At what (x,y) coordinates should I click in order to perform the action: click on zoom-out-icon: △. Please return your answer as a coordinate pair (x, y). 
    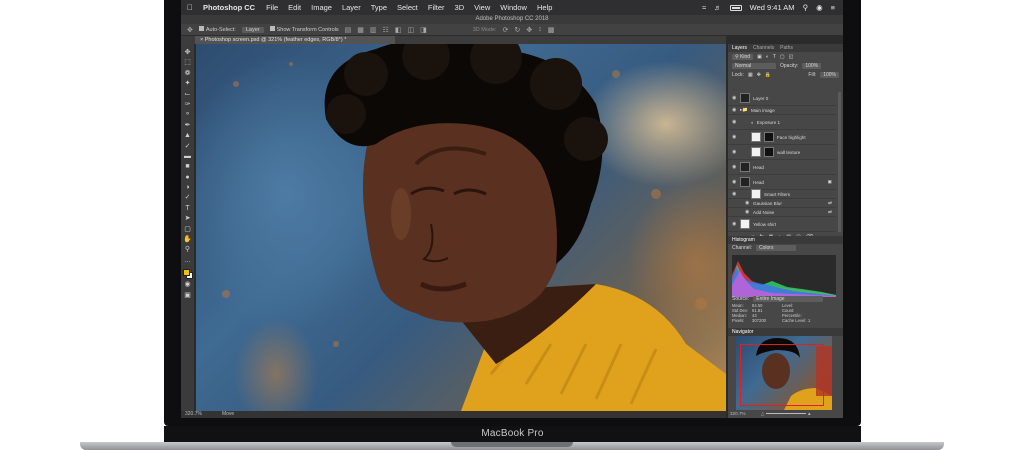
    Looking at the image, I should click on (763, 413).